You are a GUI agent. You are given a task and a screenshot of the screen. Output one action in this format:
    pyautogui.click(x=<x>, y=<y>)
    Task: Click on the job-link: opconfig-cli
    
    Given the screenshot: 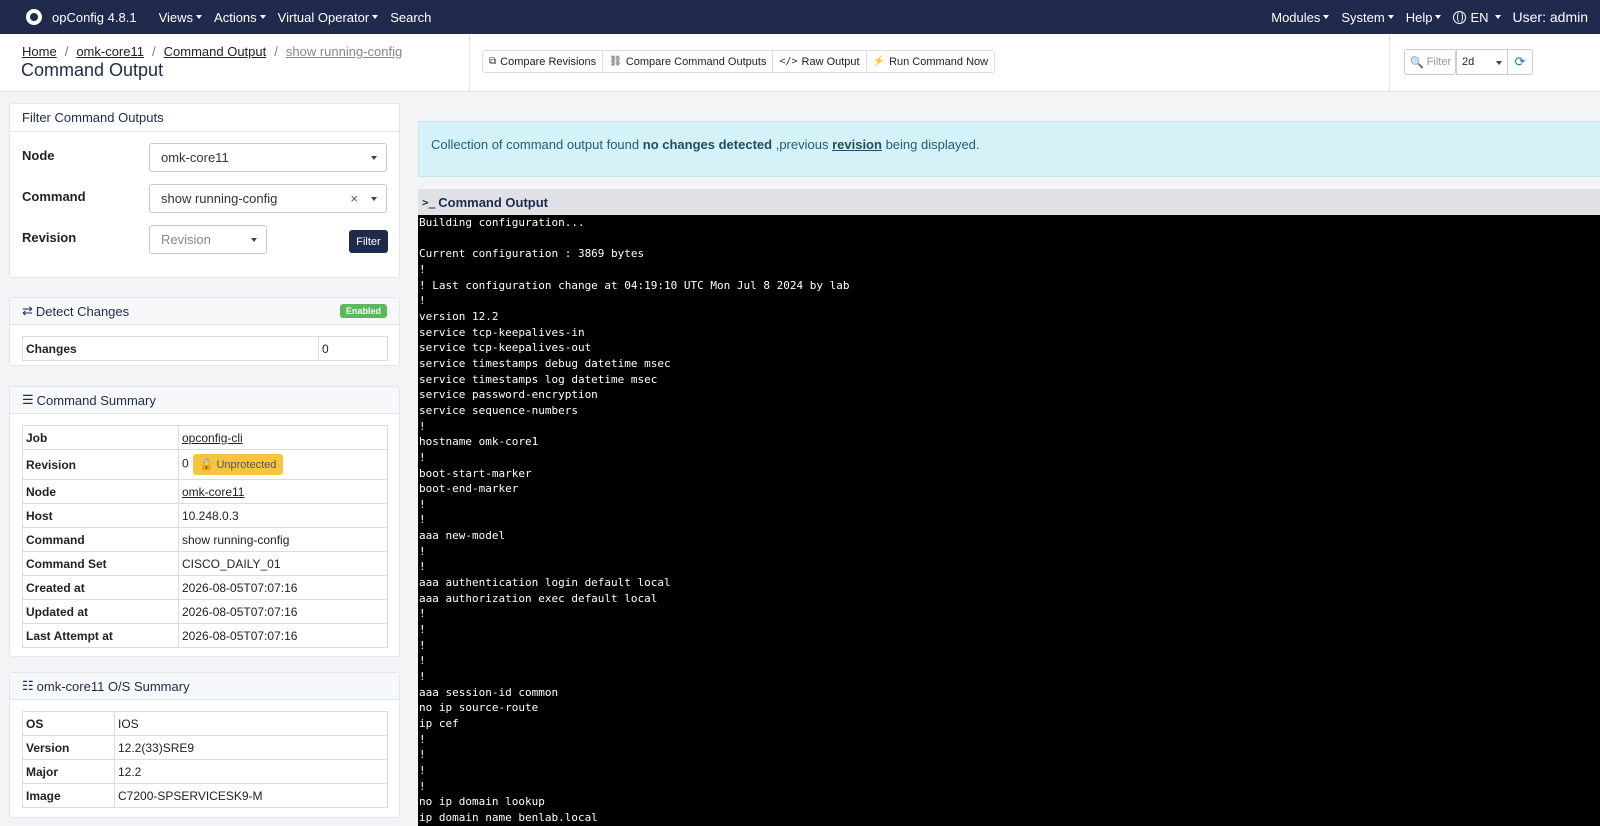 What is the action you would take?
    pyautogui.click(x=212, y=438)
    